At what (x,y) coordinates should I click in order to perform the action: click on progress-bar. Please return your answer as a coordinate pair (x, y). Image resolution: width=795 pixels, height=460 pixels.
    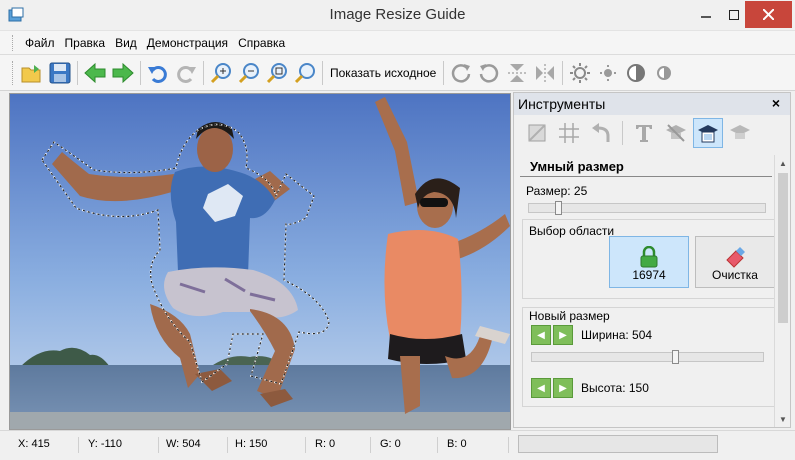
    Looking at the image, I should click on (618, 444).